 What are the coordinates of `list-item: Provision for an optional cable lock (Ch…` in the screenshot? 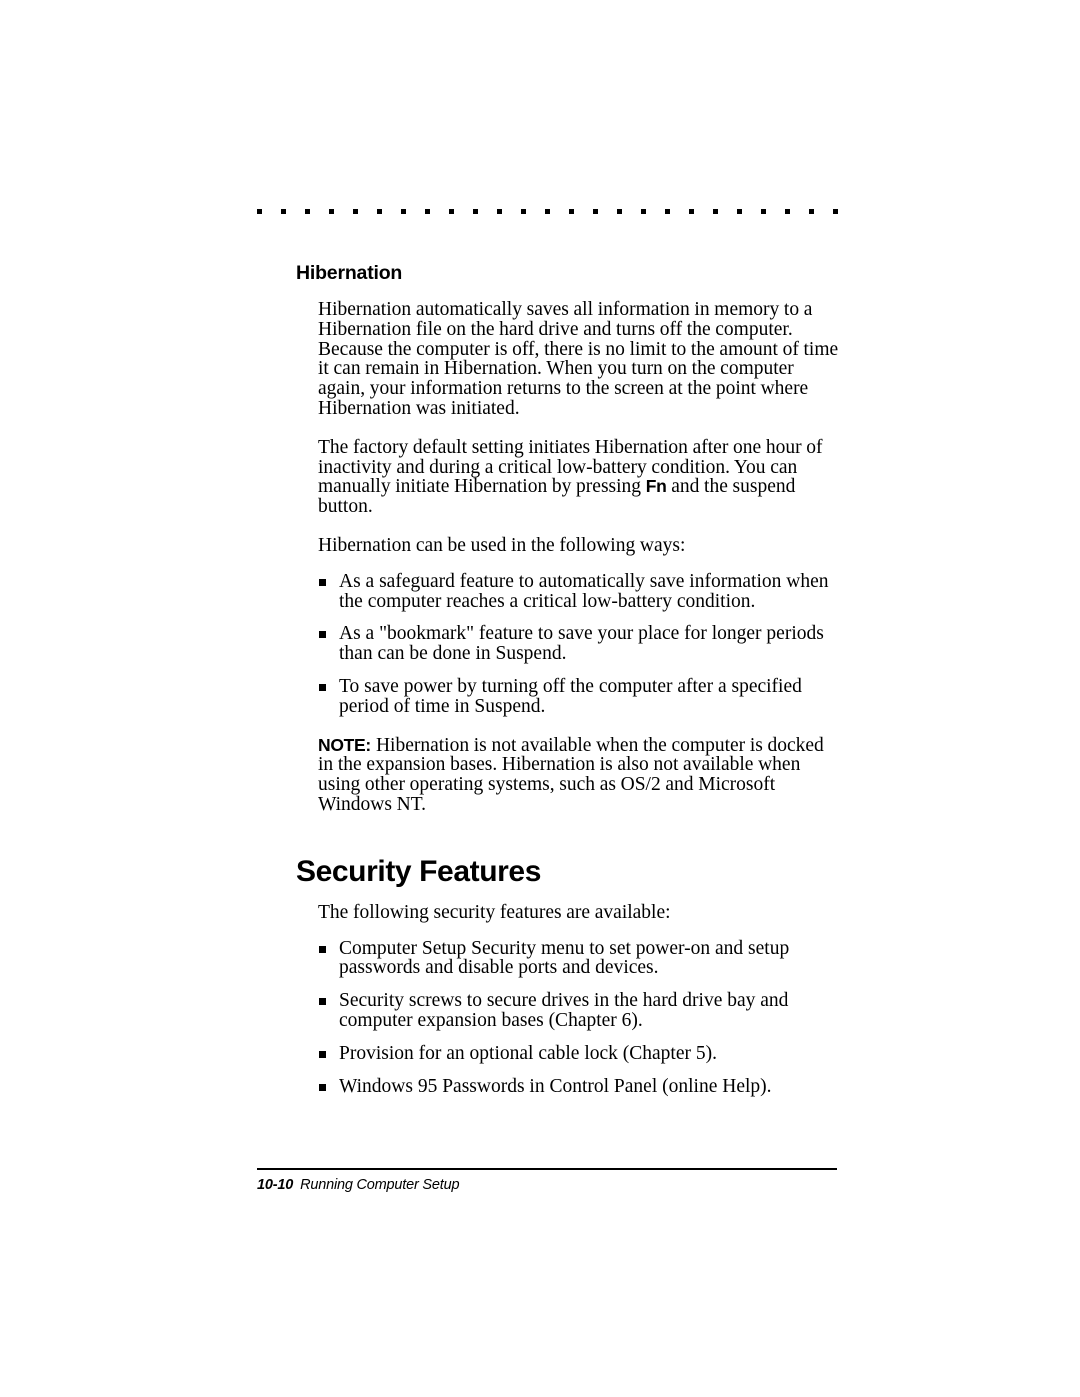 It's located at (579, 1053).